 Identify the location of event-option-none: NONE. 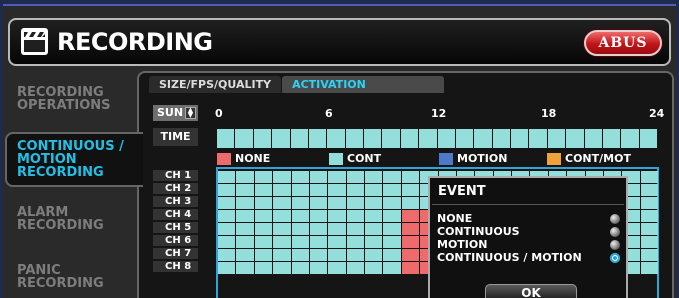
(528, 218).